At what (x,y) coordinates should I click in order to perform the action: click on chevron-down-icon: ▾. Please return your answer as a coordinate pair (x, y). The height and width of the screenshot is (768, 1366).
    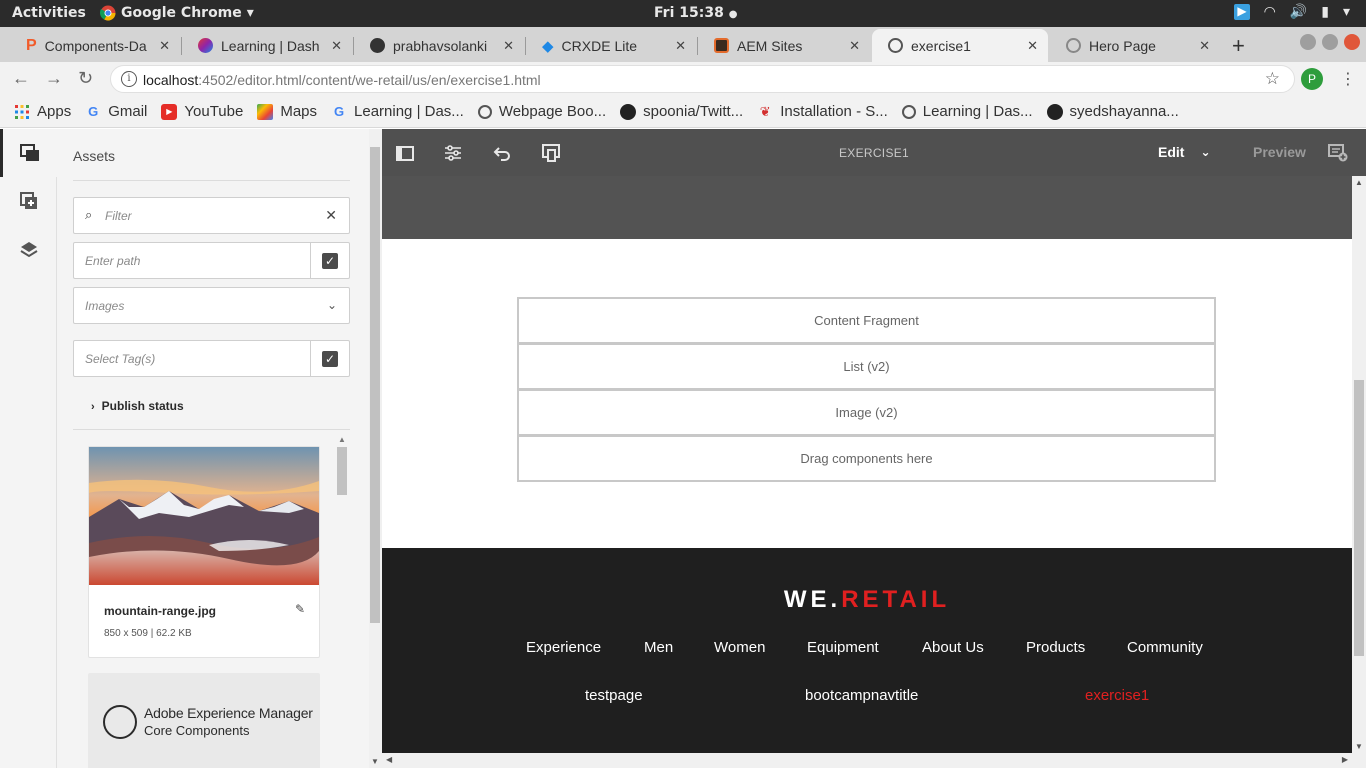
    Looking at the image, I should click on (1346, 12).